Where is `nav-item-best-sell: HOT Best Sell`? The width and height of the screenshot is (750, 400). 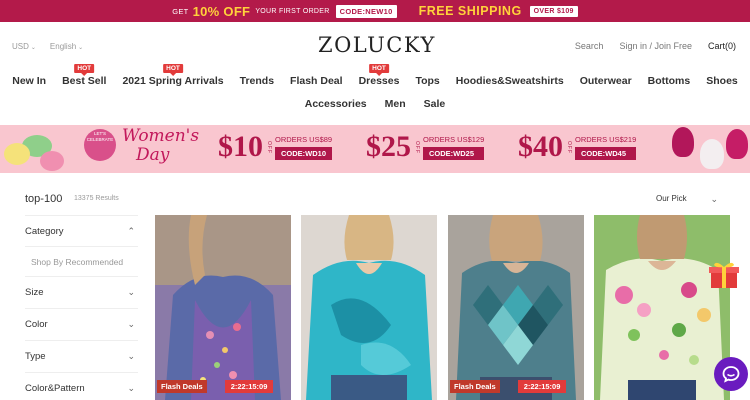
nav-item-best-sell: HOT Best Sell is located at coordinates (84, 75).